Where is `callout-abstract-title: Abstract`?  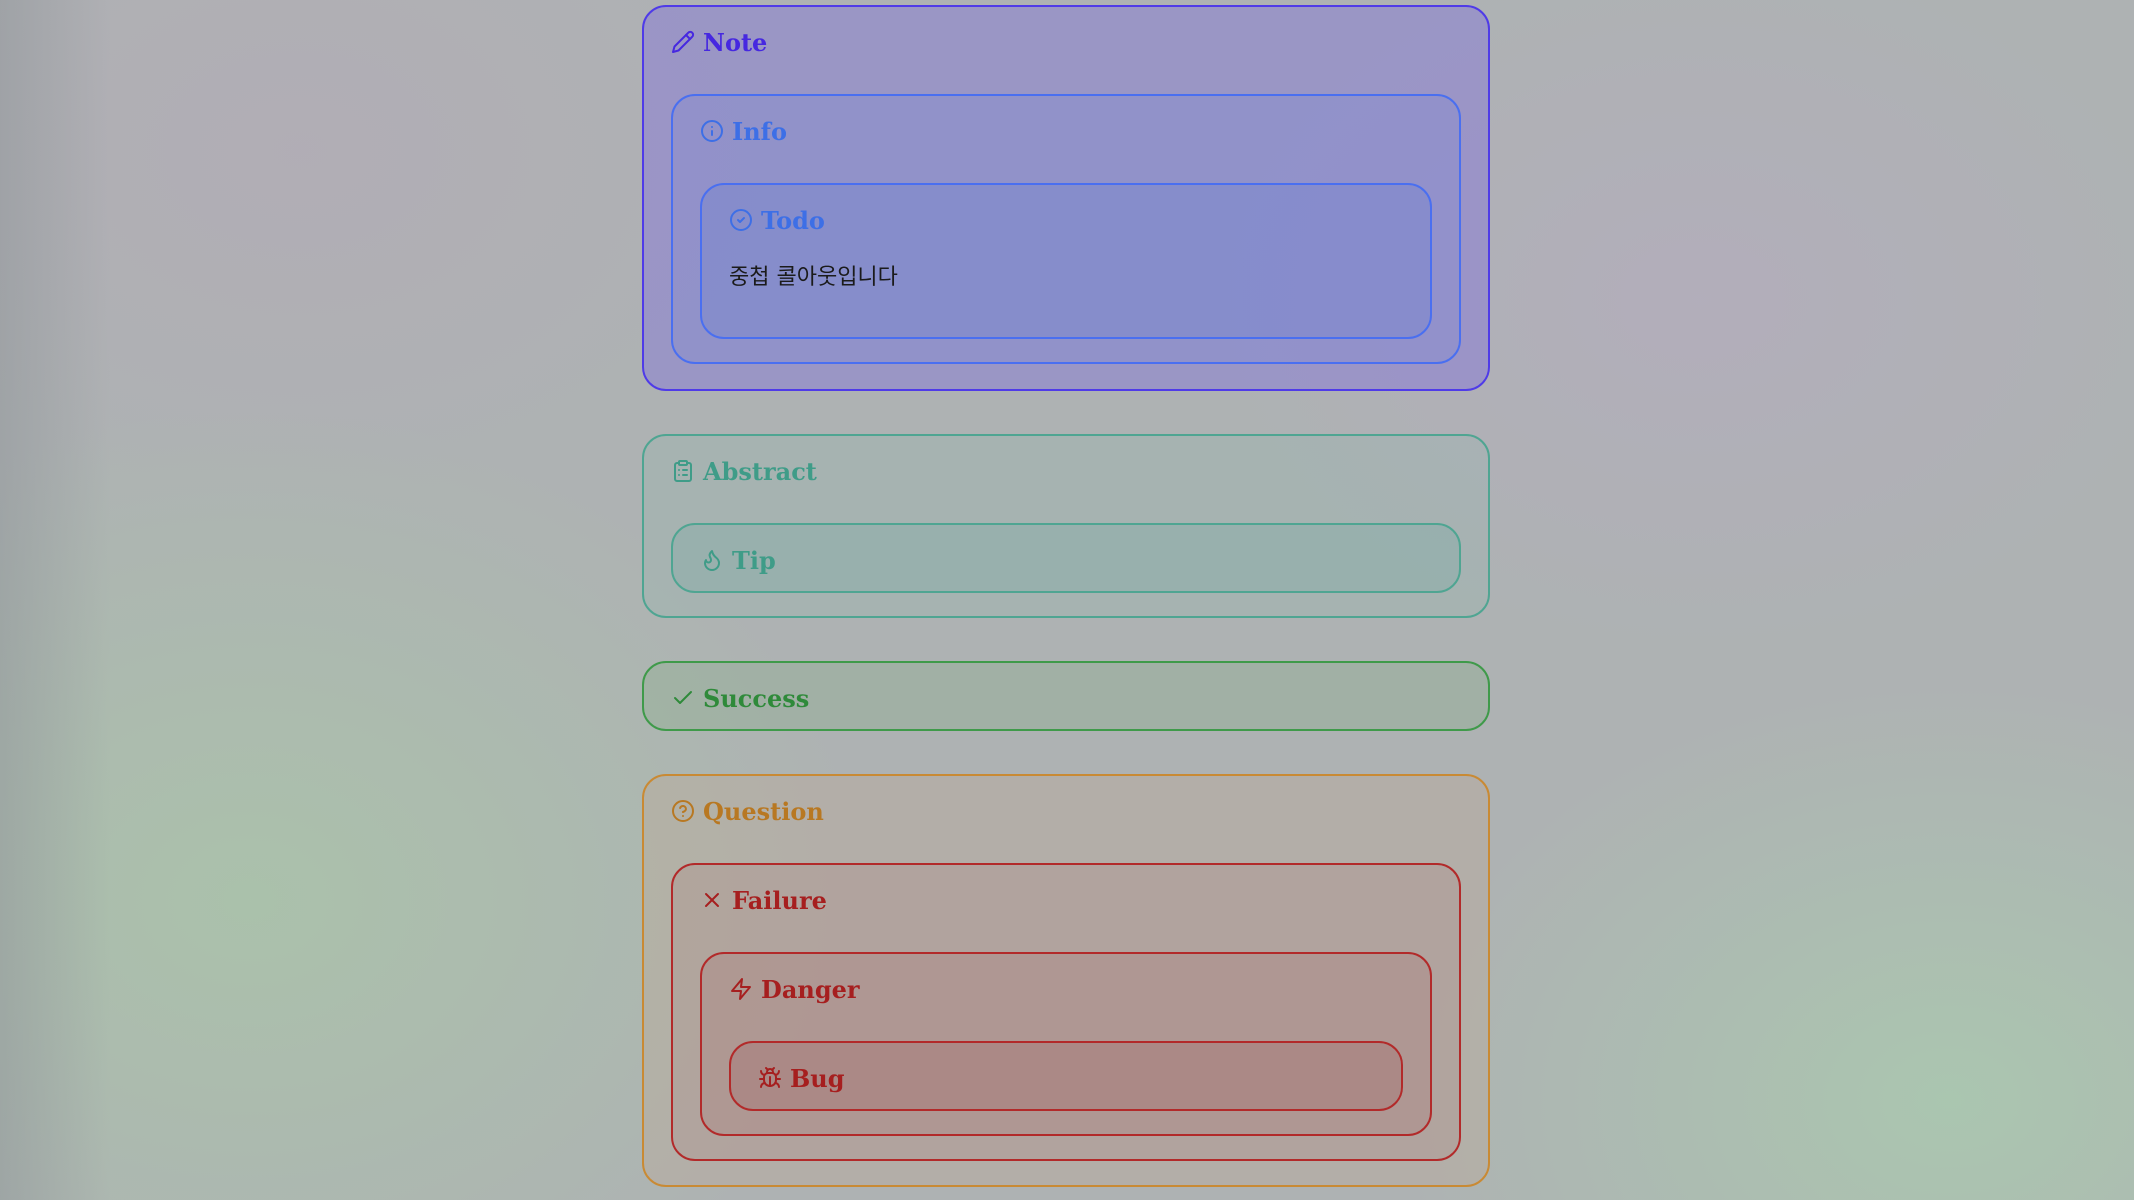
callout-abstract-title: Abstract is located at coordinates (1066, 471).